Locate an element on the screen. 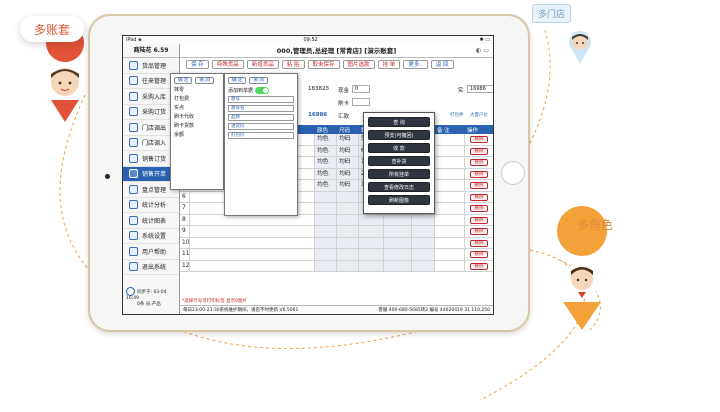 The width and height of the screenshot is (720, 412). cell-no: 9 is located at coordinates (185, 231).